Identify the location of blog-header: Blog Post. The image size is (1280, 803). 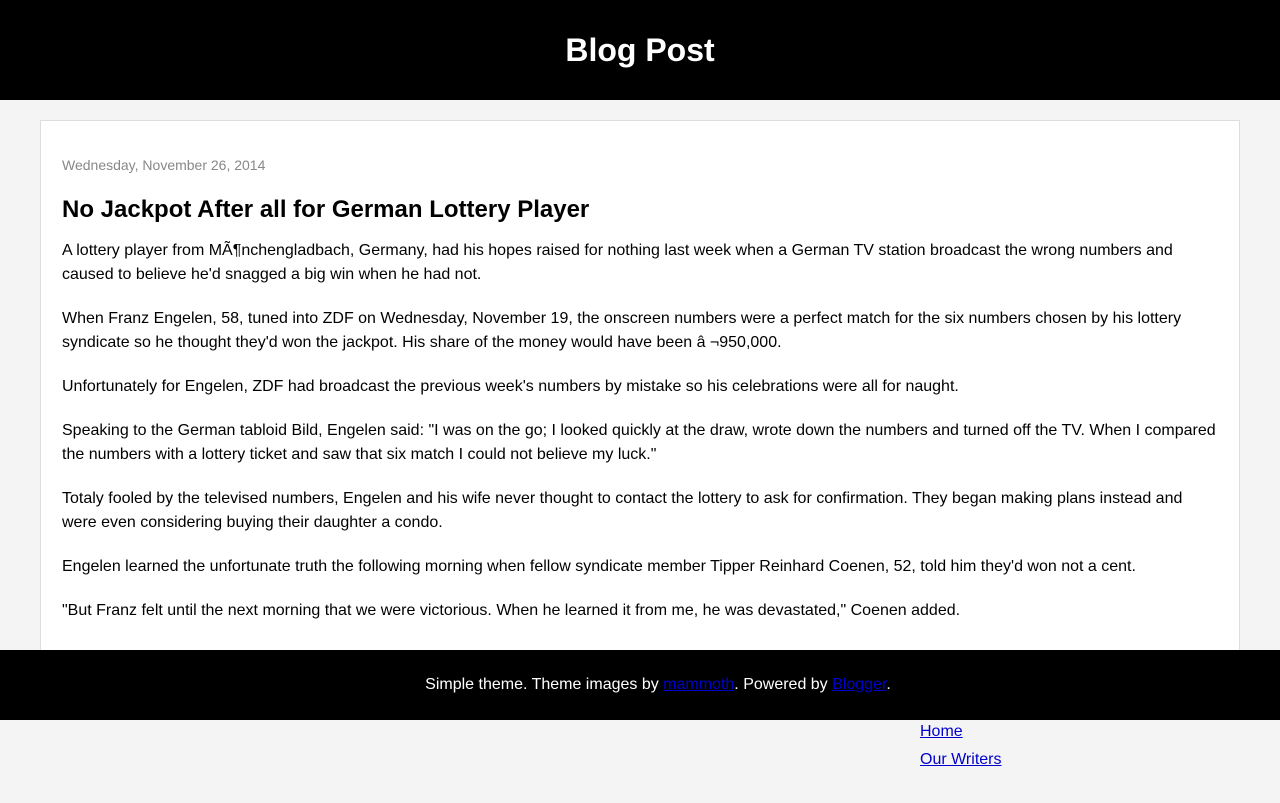
(640, 50).